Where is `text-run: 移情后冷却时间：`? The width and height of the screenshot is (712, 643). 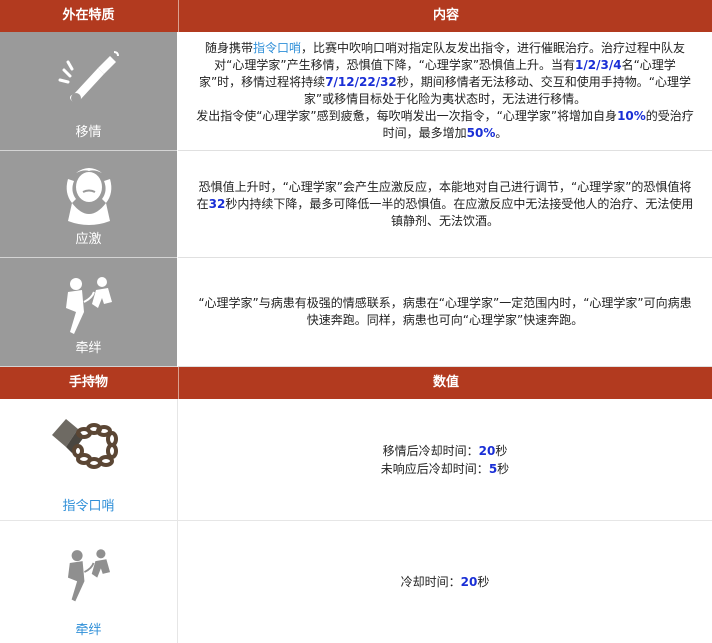
text-run: 移情后冷却时间： is located at coordinates (430, 450).